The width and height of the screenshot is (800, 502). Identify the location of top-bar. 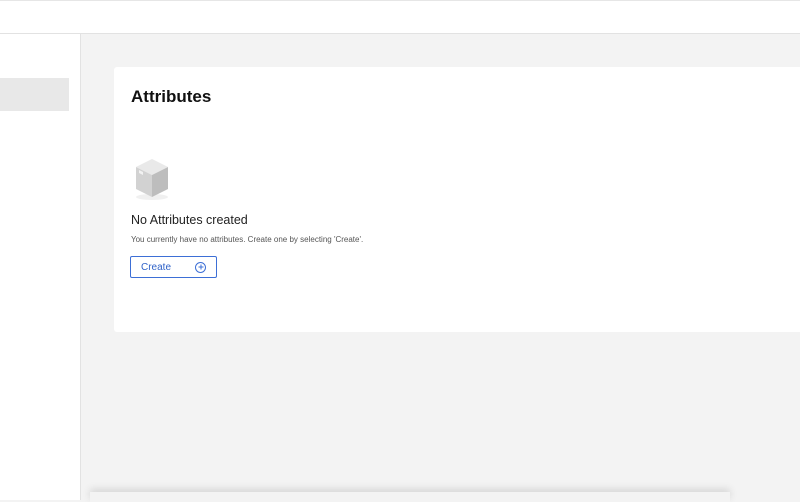
(400, 17).